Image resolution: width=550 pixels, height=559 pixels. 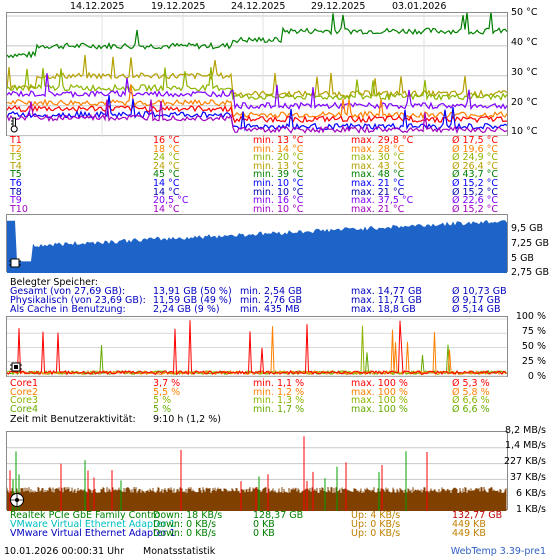 What do you see at coordinates (530, 272) in the screenshot?
I see `axis-label: 2,75 GB` at bounding box center [530, 272].